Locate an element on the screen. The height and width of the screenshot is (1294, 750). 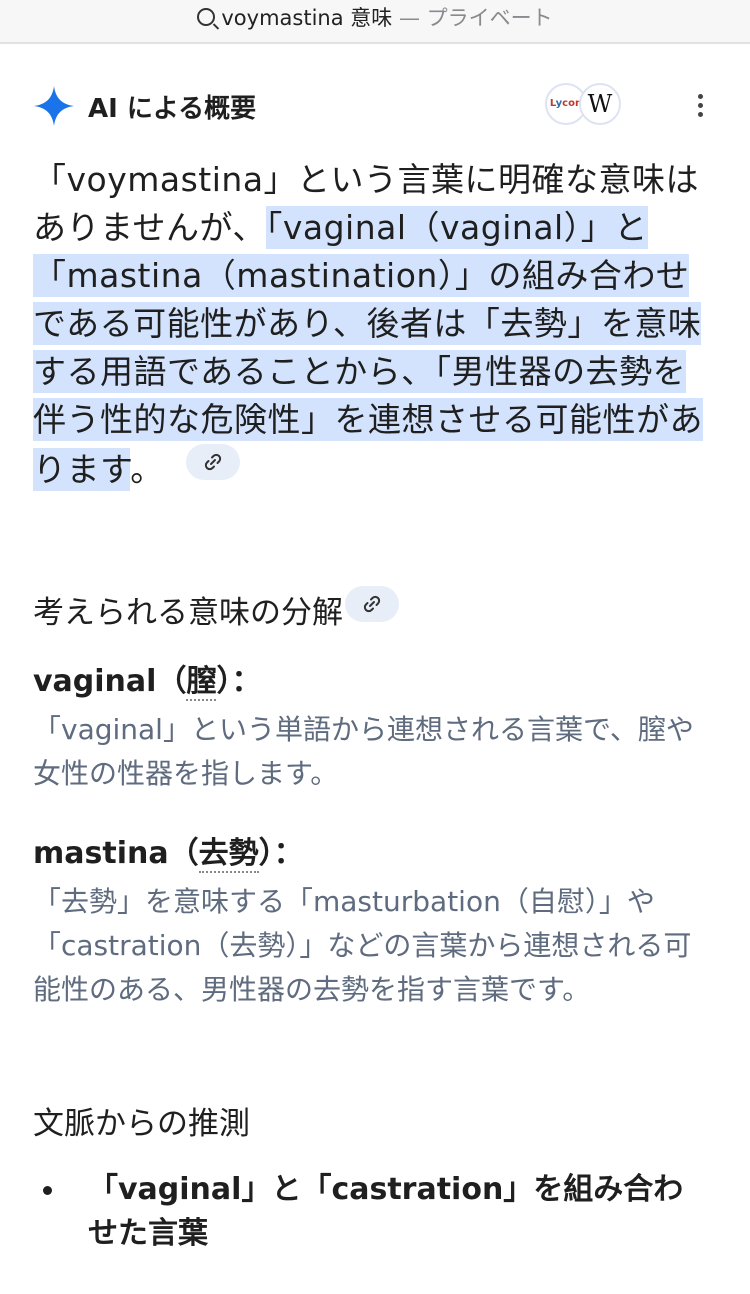
term-word: vaginal is located at coordinates (95, 681).